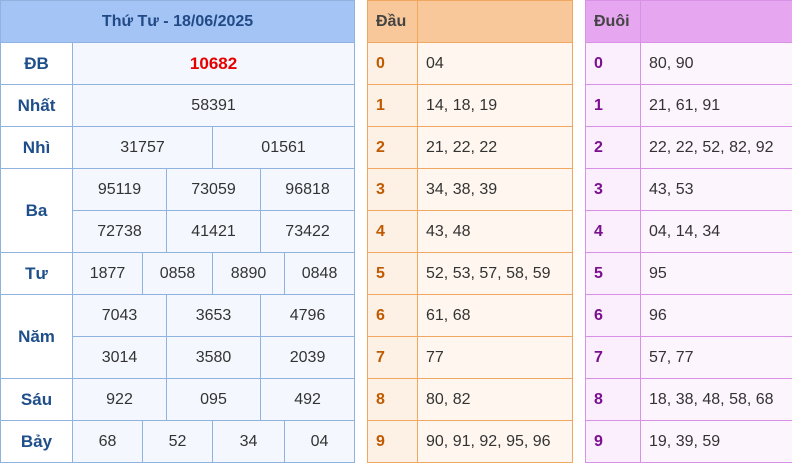 This screenshot has width=792, height=463. What do you see at coordinates (307, 315) in the screenshot?
I see `prize-number: 4796` at bounding box center [307, 315].